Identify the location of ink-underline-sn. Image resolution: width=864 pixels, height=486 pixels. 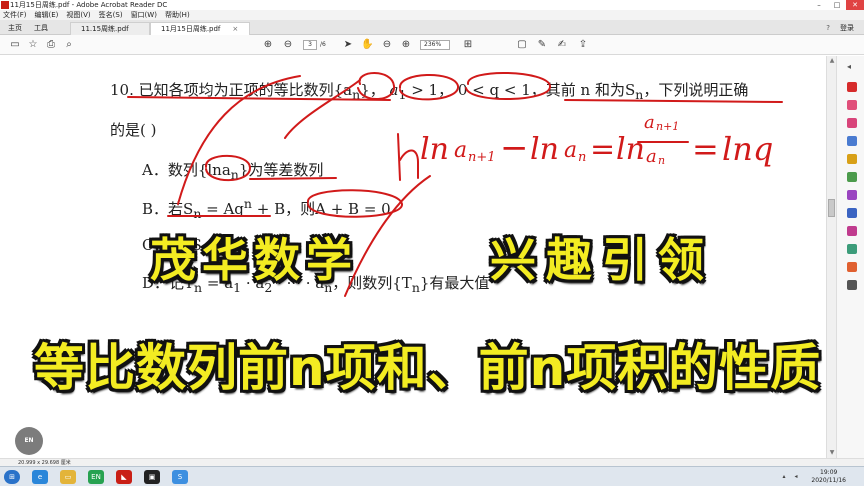
(673, 101).